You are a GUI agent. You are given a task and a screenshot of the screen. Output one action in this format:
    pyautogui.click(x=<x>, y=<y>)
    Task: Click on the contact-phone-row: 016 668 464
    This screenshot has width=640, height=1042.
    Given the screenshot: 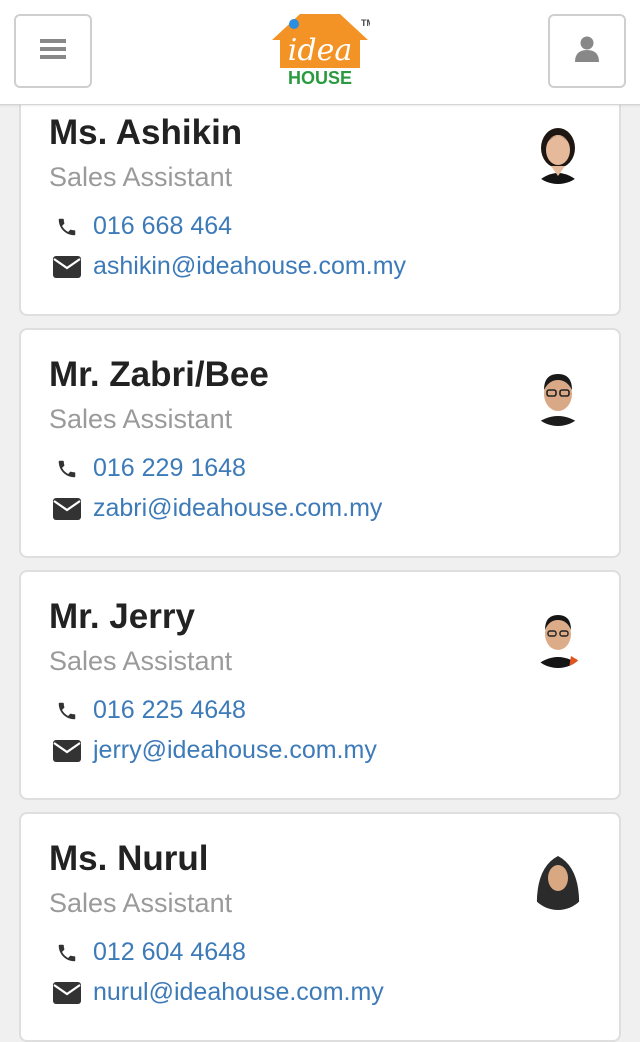 What is the action you would take?
    pyautogui.click(x=141, y=226)
    